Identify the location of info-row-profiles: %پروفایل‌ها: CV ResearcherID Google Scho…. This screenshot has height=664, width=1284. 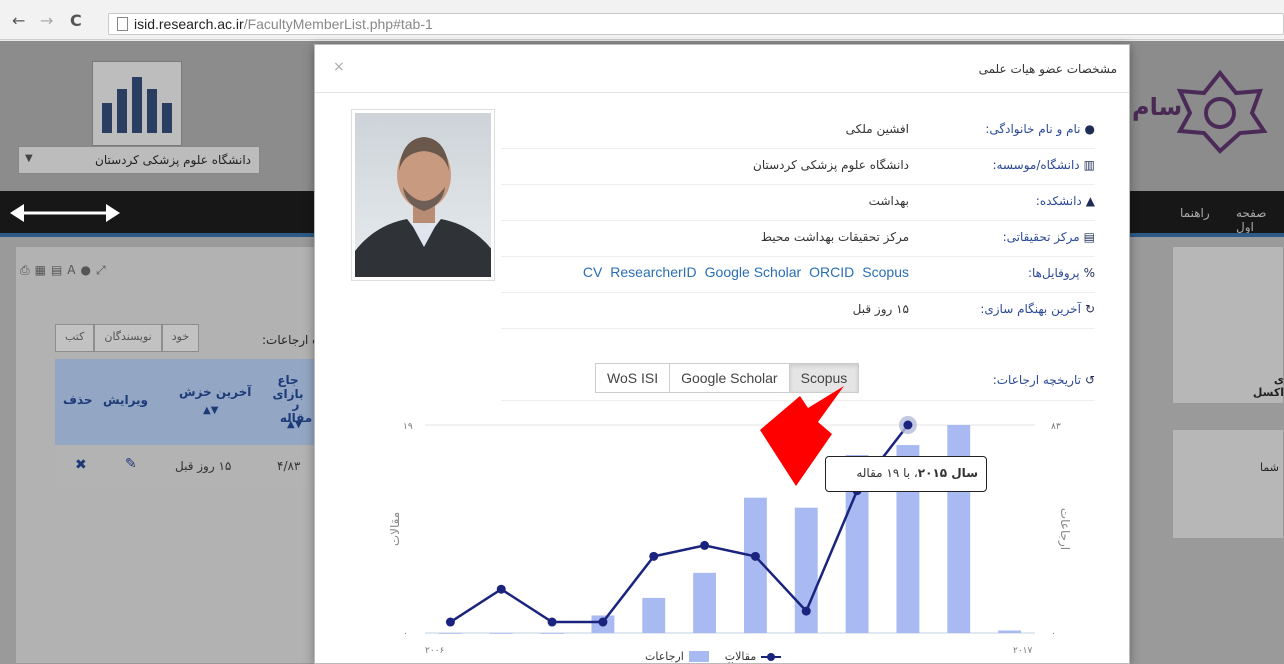
(798, 275).